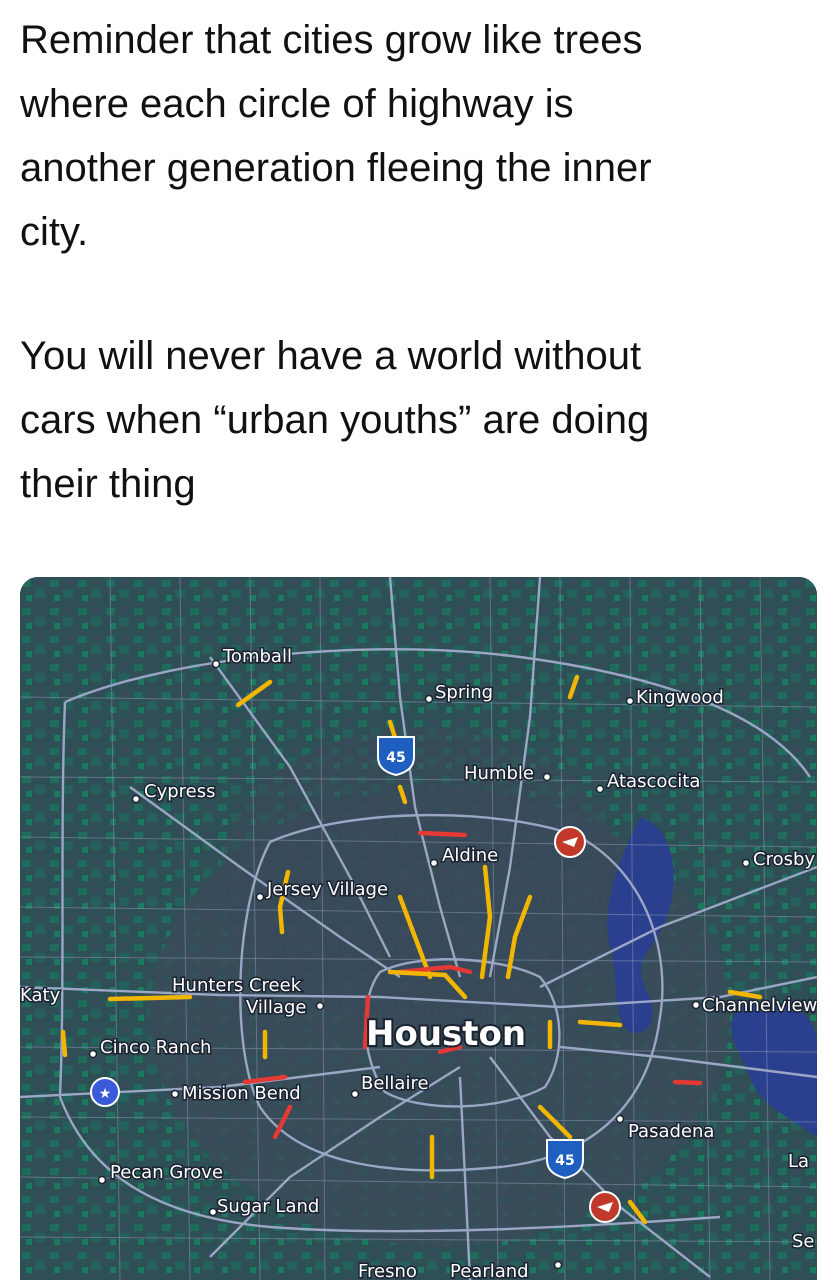  What do you see at coordinates (166, 1172) in the screenshot?
I see `label-pecan-grove: Pecan Grove` at bounding box center [166, 1172].